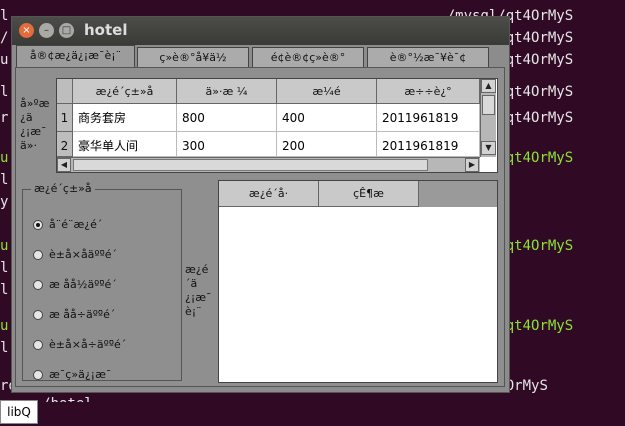  I want to click on radio-label: è±å×å÷äºº̈é´, so click(88, 344).